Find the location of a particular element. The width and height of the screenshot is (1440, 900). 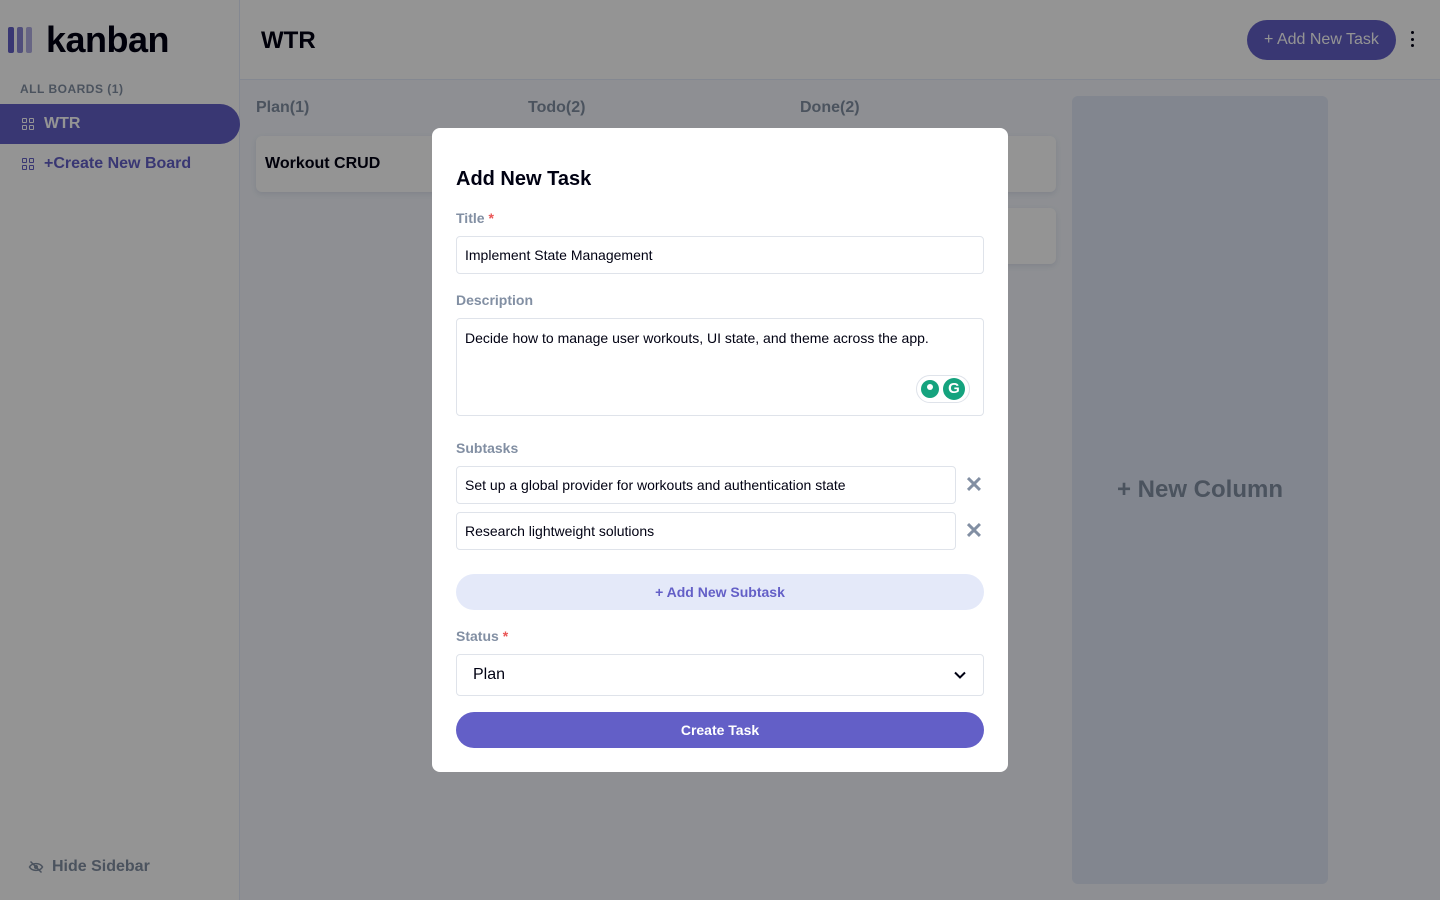

title-field-label: Title * is located at coordinates (475, 218).